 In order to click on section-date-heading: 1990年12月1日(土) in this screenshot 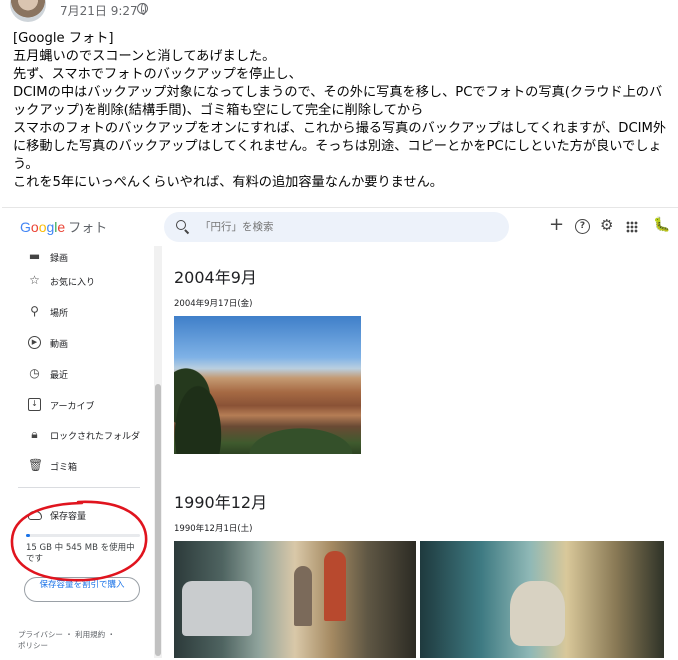, I will do `click(213, 528)`.